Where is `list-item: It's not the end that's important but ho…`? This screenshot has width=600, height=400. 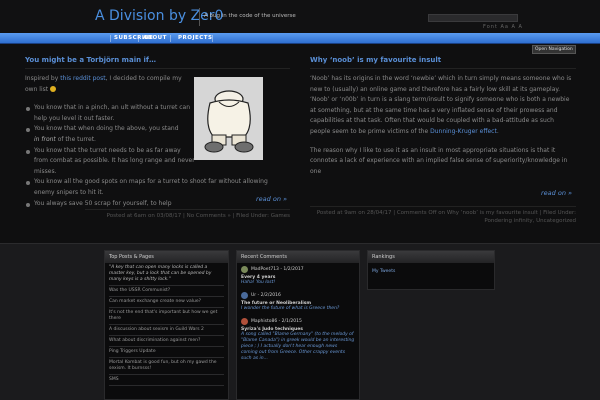
list-item: It's not the end that's important but ho… is located at coordinates (166, 316).